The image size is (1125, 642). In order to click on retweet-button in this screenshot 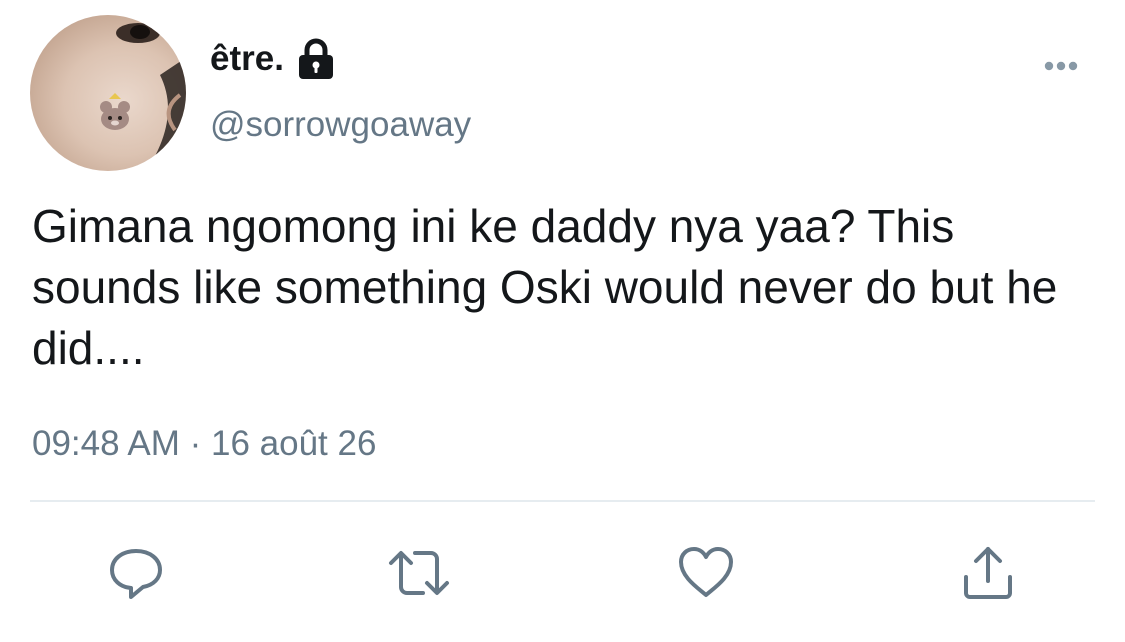, I will do `click(419, 573)`.